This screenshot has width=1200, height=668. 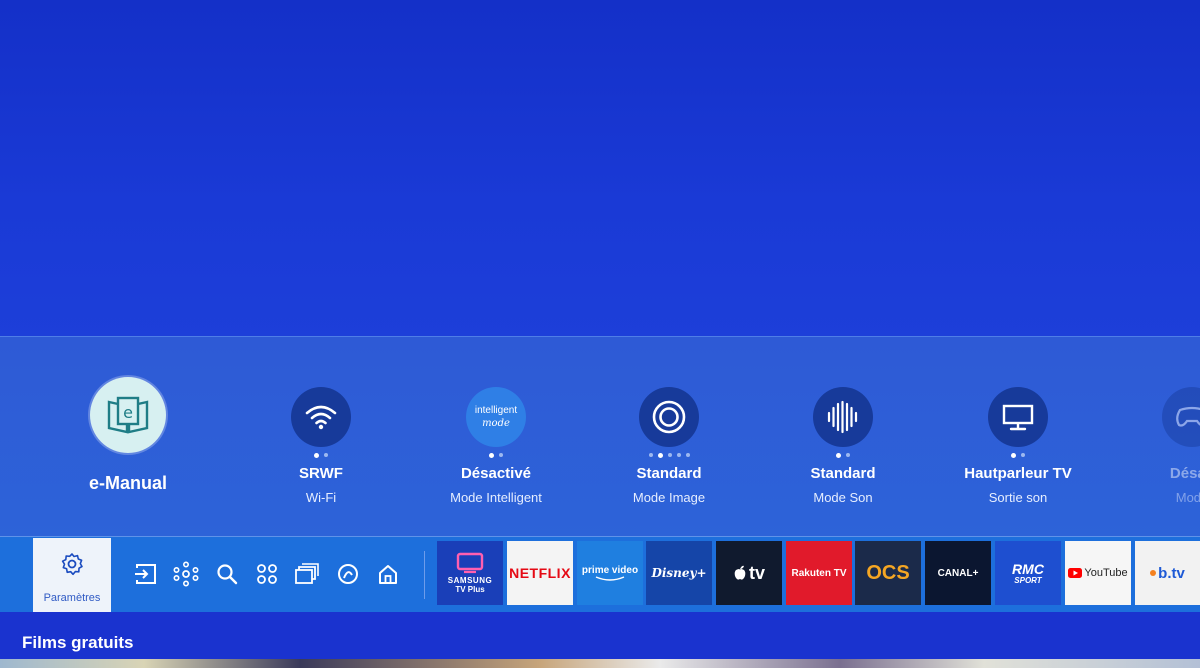 I want to click on app-label: YouTube, so click(x=1106, y=573).